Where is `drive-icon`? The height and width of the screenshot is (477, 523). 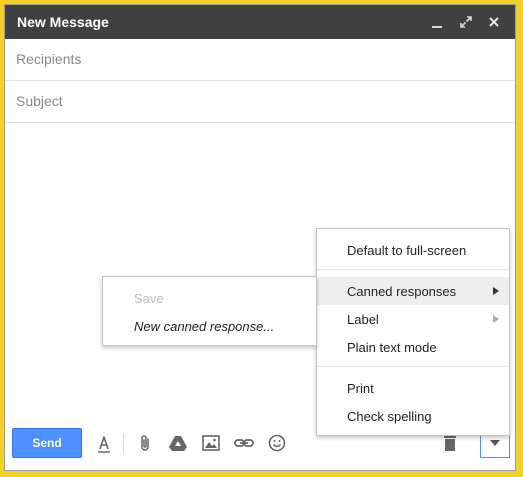
drive-icon is located at coordinates (178, 443).